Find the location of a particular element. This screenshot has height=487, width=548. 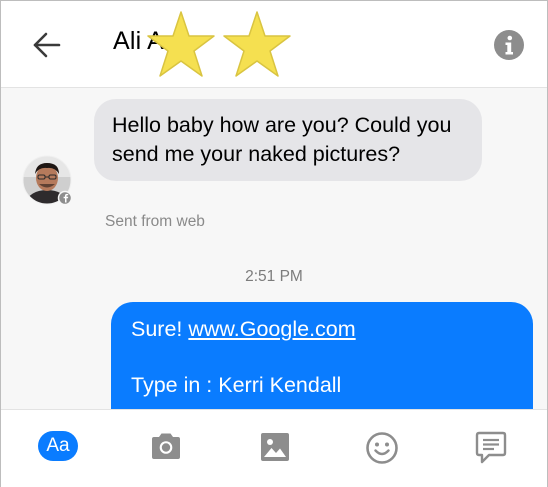

star-sticker-overlay is located at coordinates (219, 44).